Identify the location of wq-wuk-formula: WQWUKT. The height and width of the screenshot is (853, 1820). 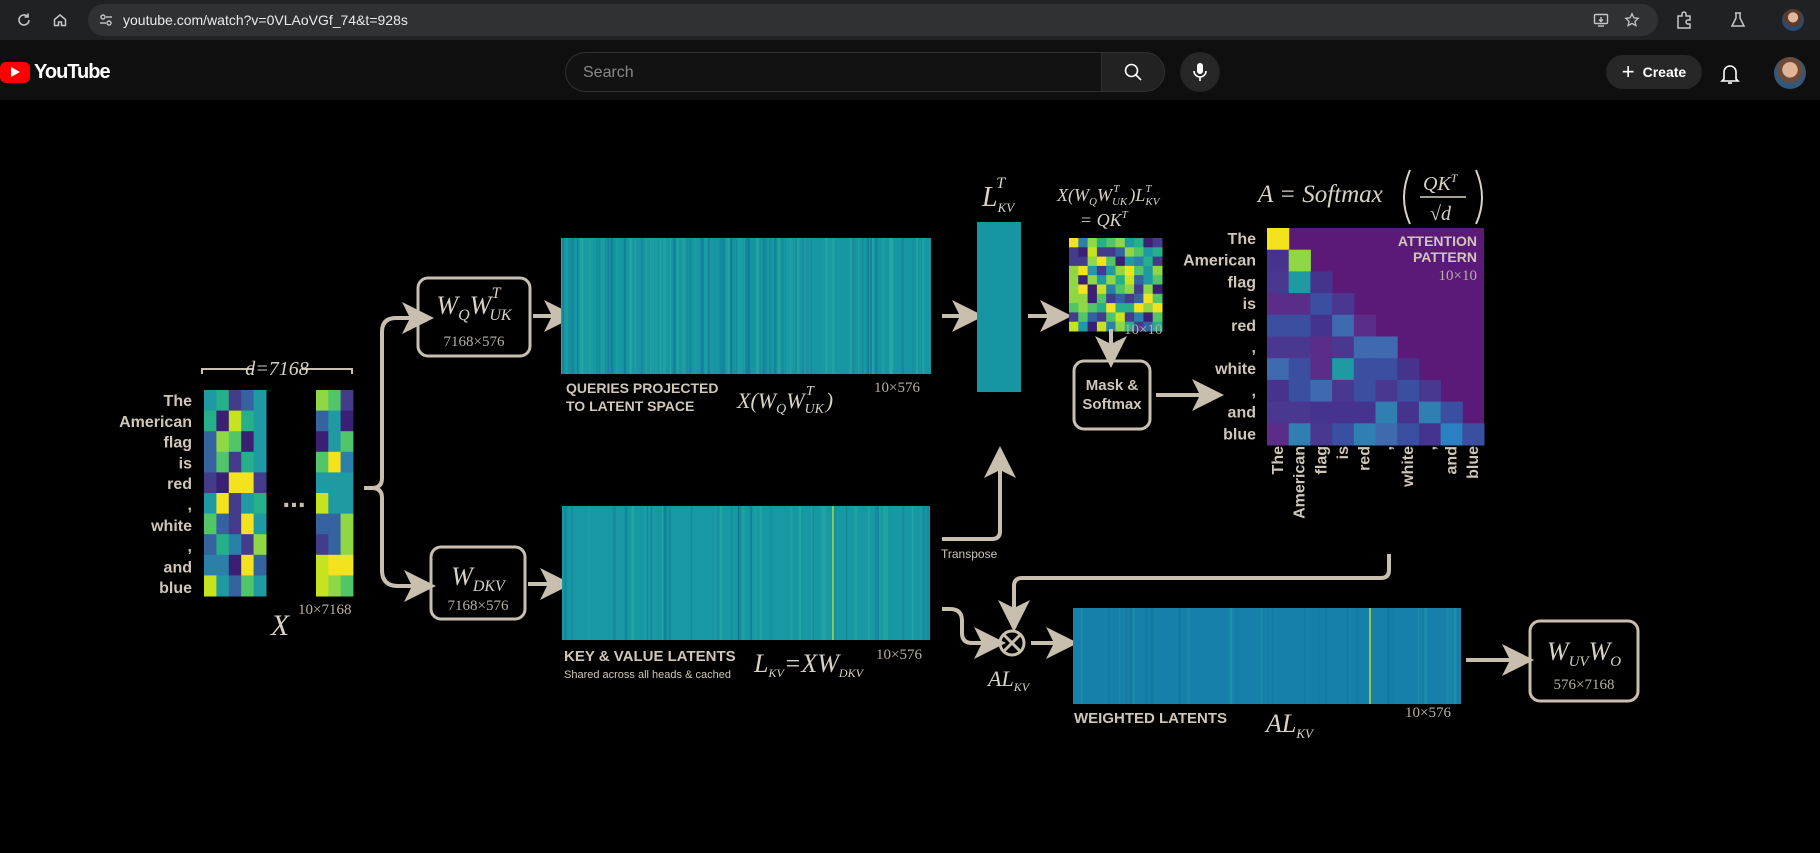
(474, 304).